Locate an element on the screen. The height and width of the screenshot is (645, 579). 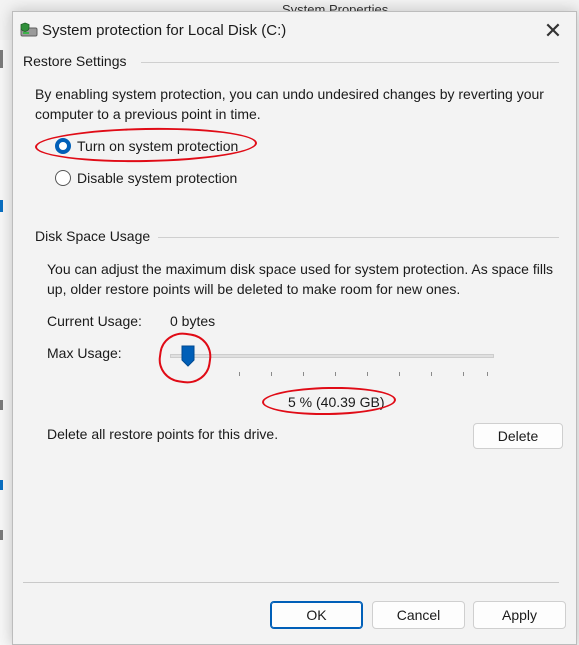
radio-turn-on-label: Turn on system protection is located at coordinates (158, 146).